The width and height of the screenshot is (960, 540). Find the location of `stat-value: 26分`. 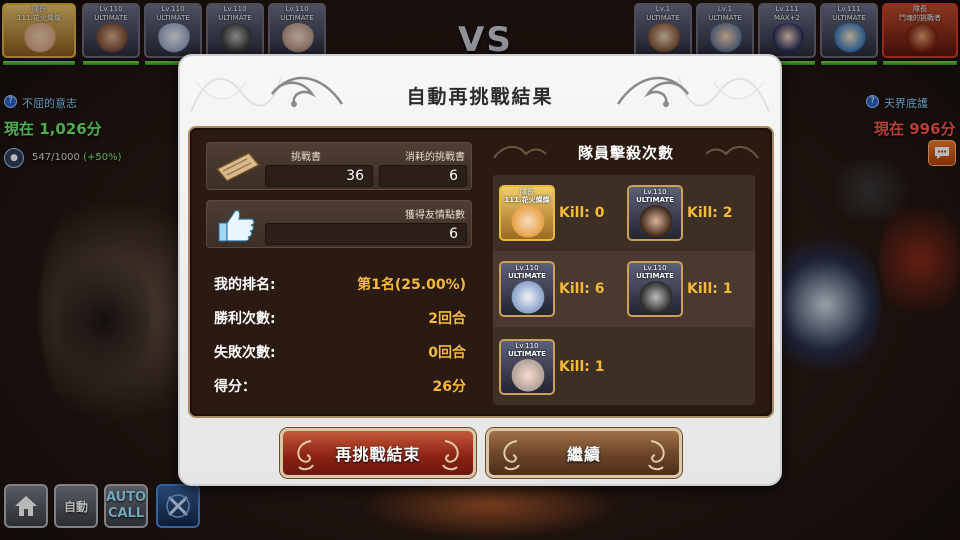

stat-value: 26分 is located at coordinates (449, 387).